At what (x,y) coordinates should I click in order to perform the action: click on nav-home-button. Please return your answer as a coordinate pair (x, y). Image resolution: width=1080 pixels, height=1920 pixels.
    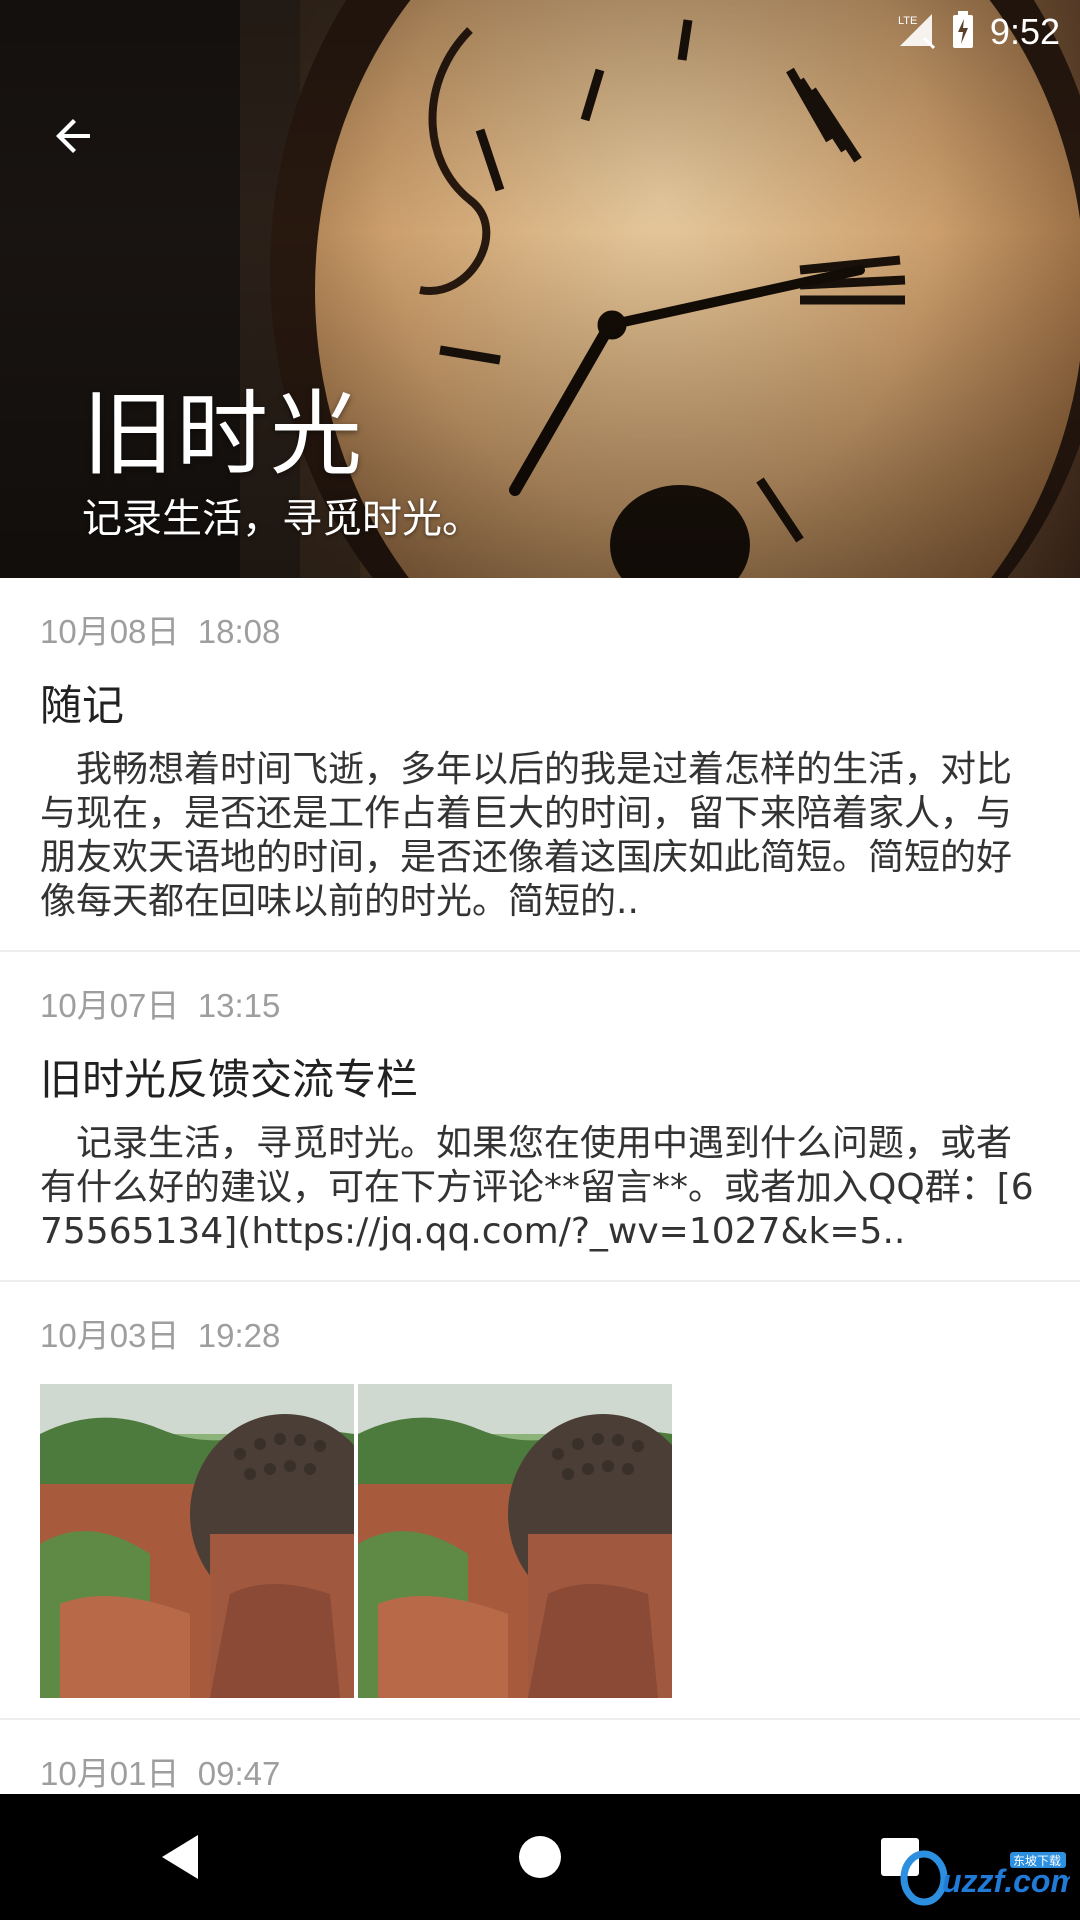
    Looking at the image, I should click on (540, 1857).